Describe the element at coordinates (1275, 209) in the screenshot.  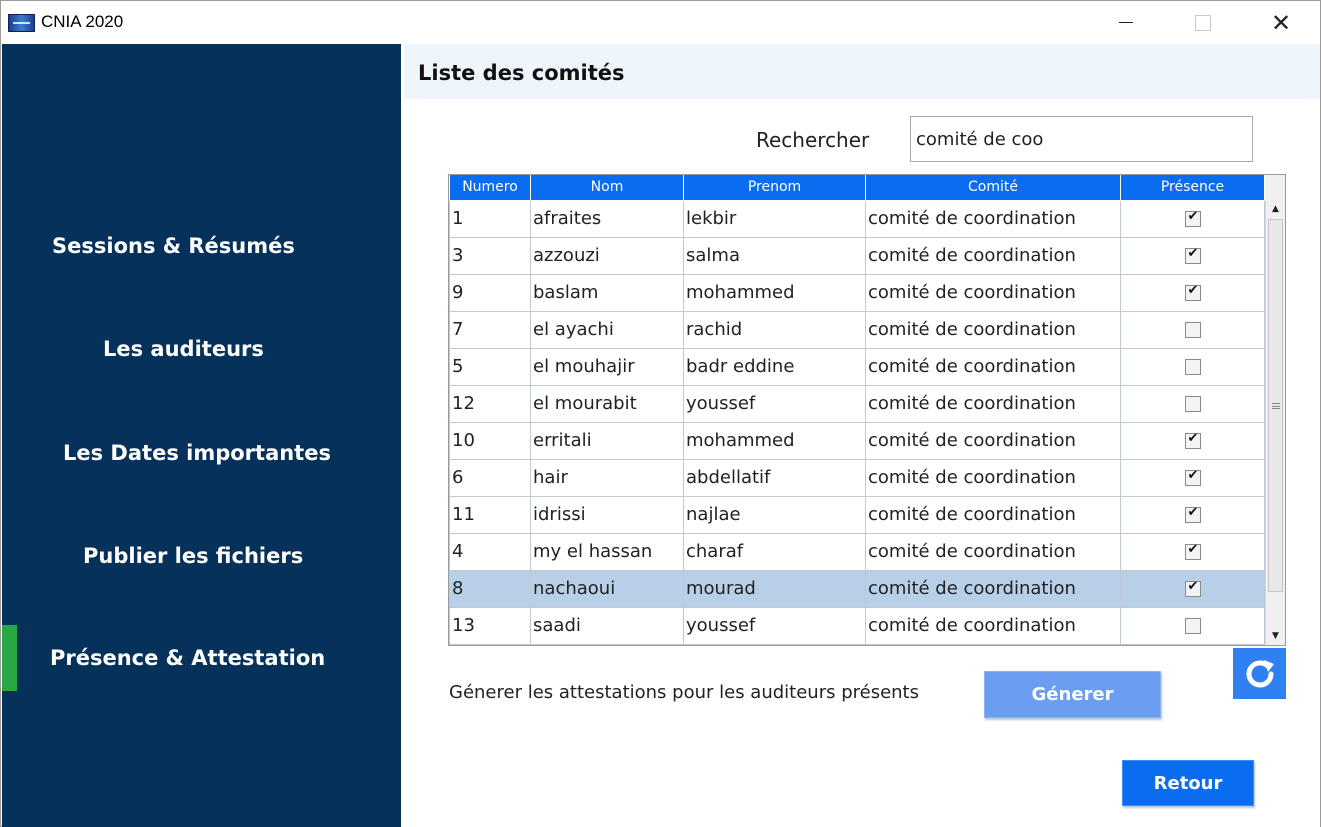
I see `scroll-up-icon: ▲` at that location.